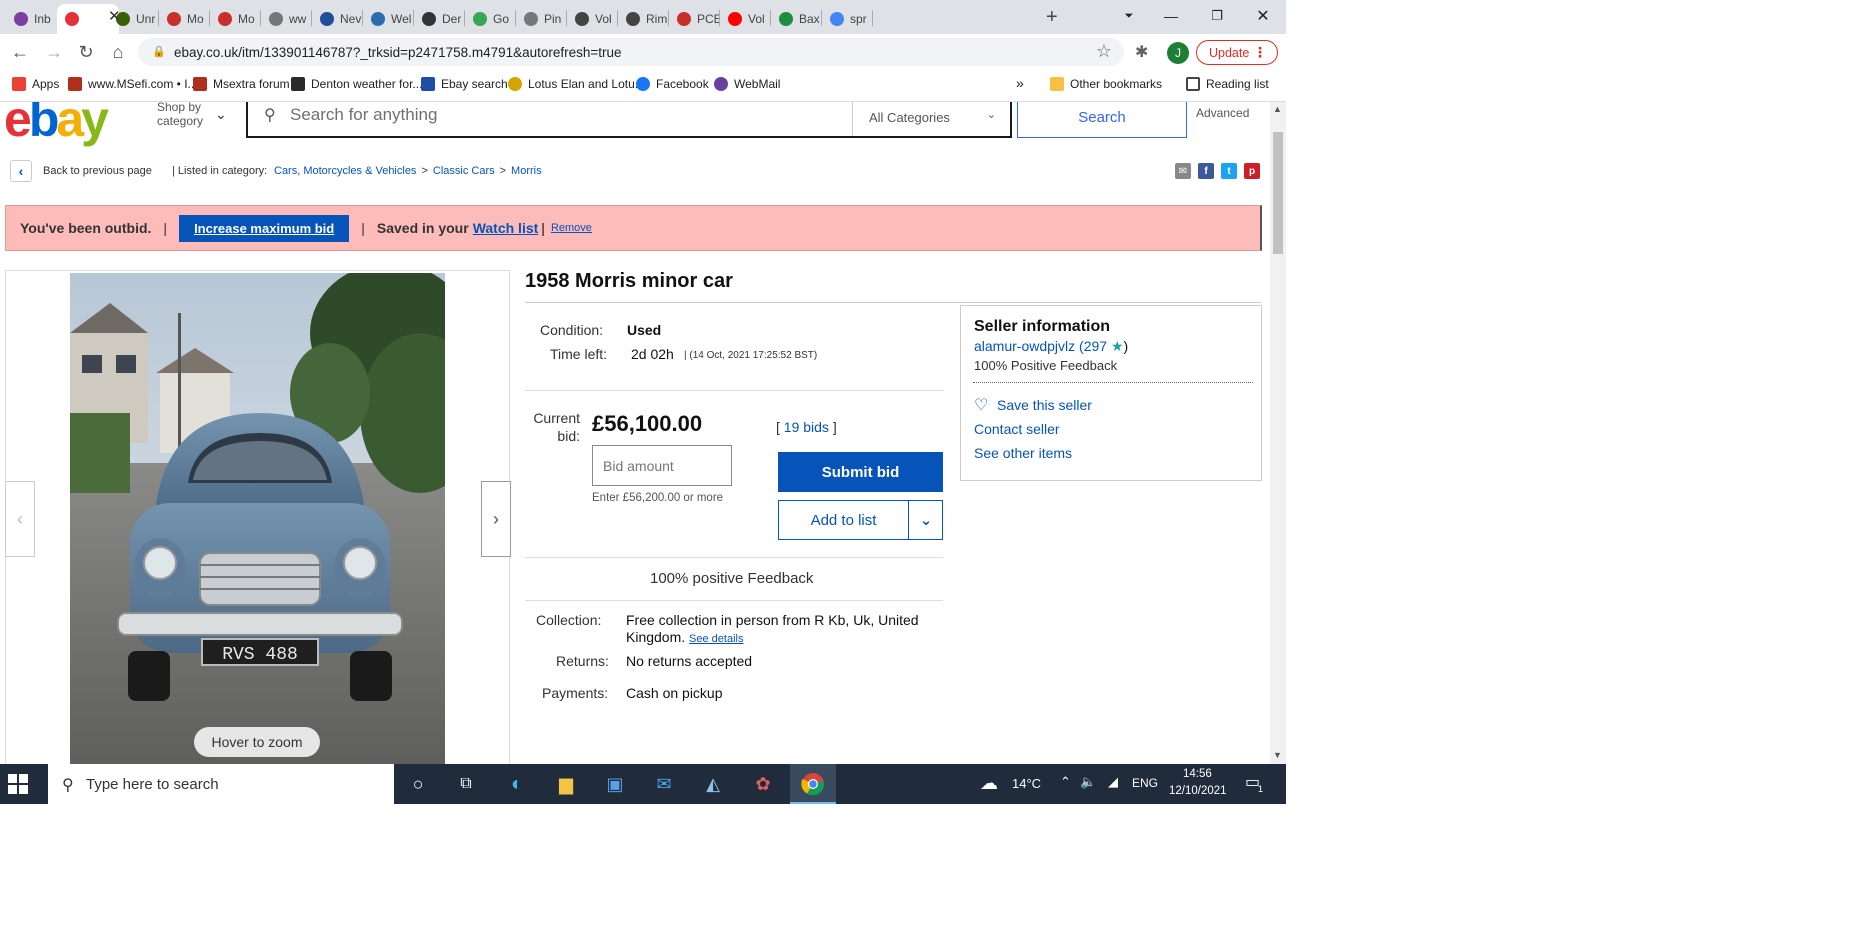 This screenshot has width=1862, height=940. Describe the element at coordinates (713, 784) in the screenshot. I see `app-icon: ◭` at that location.